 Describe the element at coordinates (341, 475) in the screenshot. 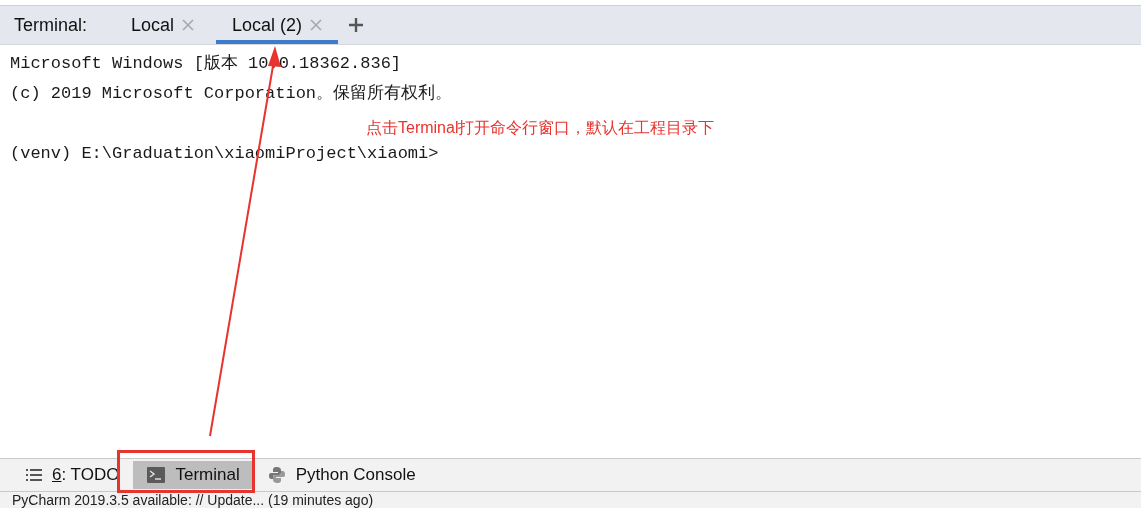

I see `tool-window-button: Python Console` at that location.